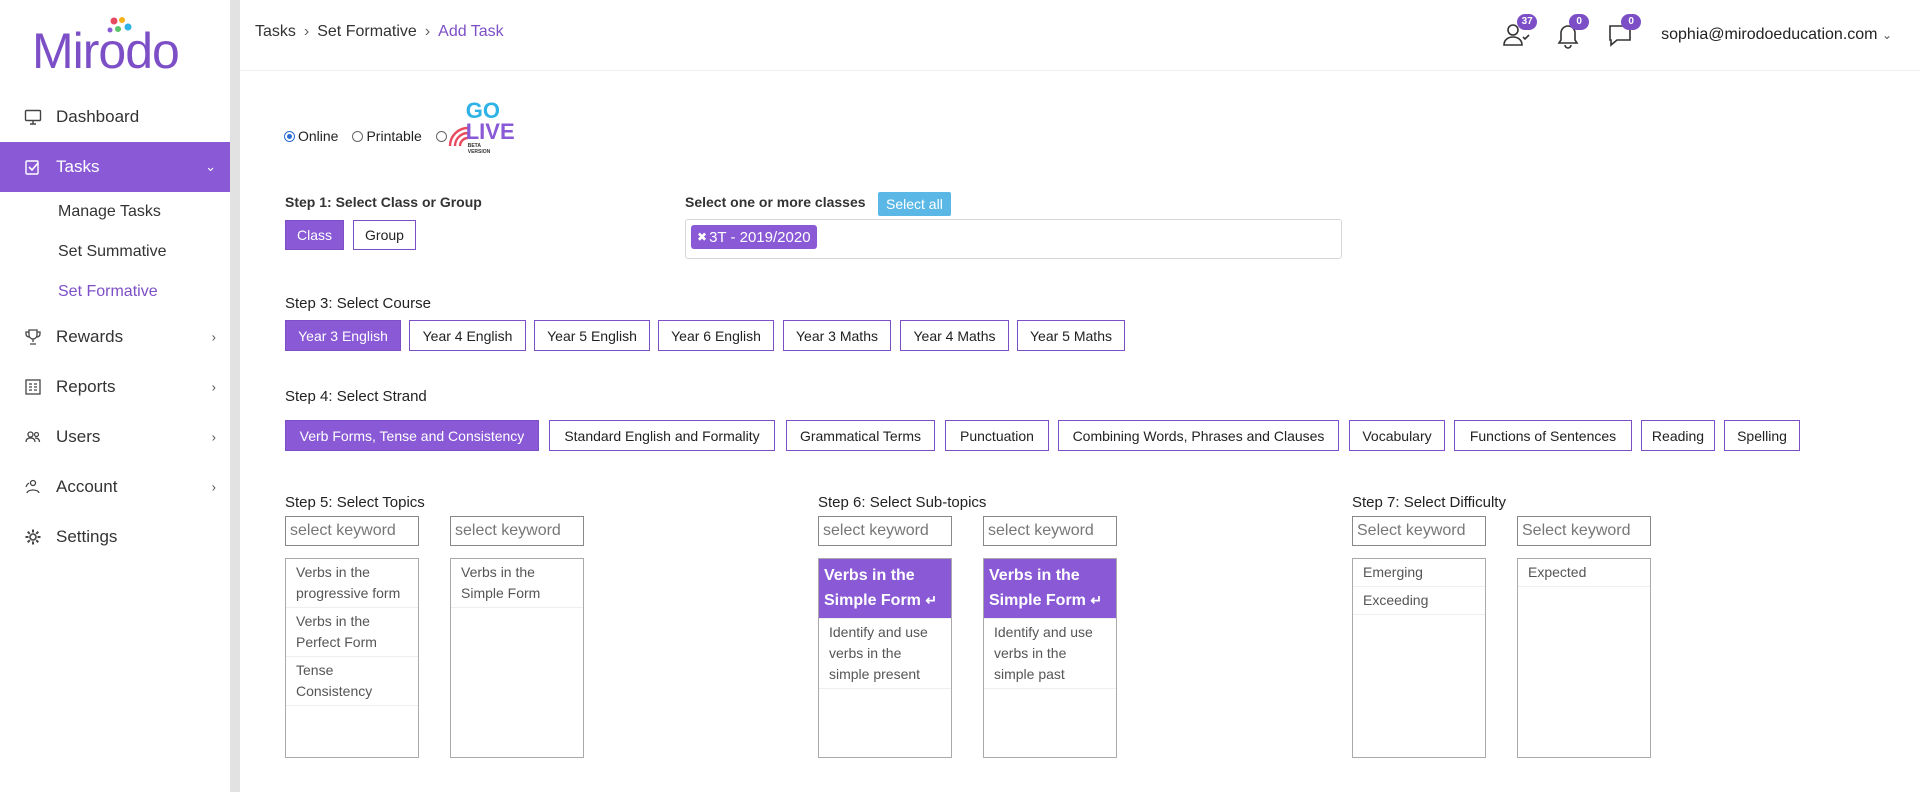 The width and height of the screenshot is (1920, 792). What do you see at coordinates (775, 202) in the screenshot?
I see `classes-label: Select one or more classes` at bounding box center [775, 202].